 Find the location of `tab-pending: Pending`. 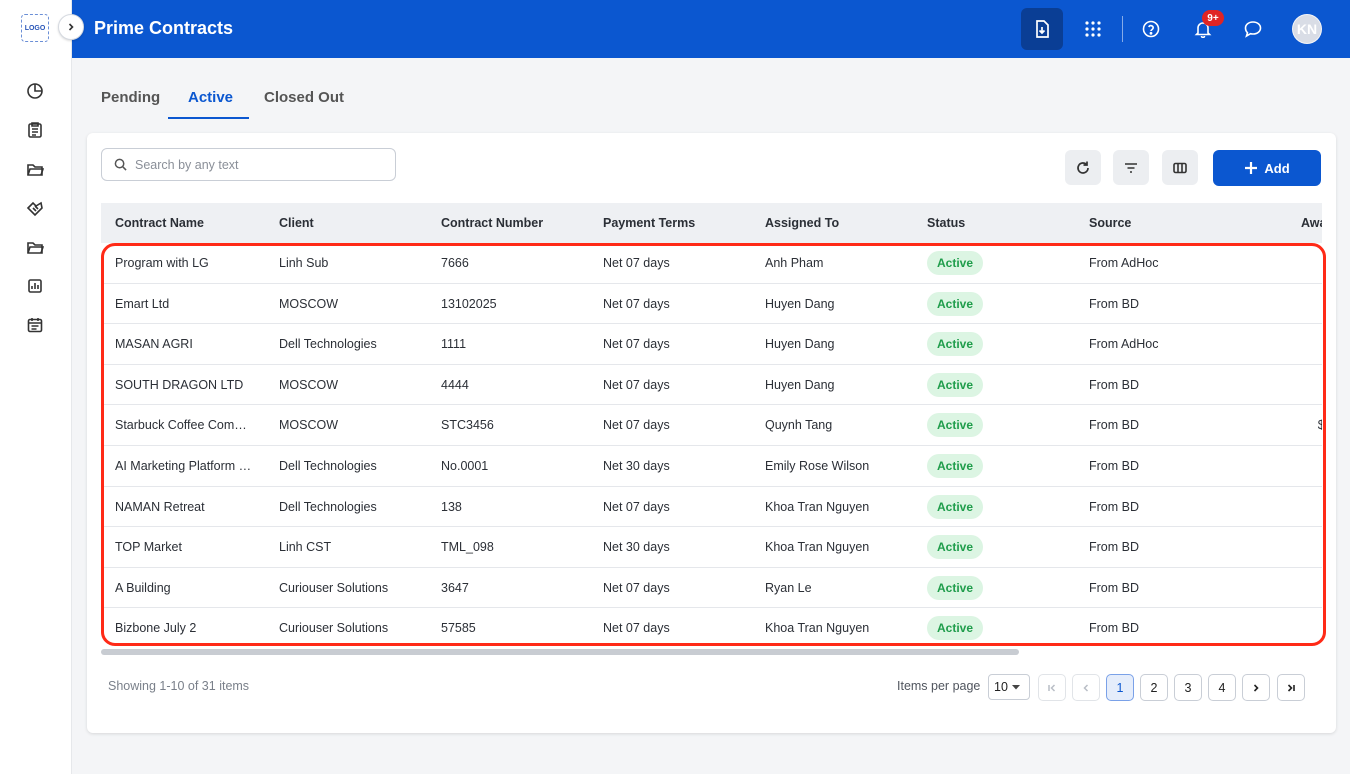

tab-pending: Pending is located at coordinates (130, 97).